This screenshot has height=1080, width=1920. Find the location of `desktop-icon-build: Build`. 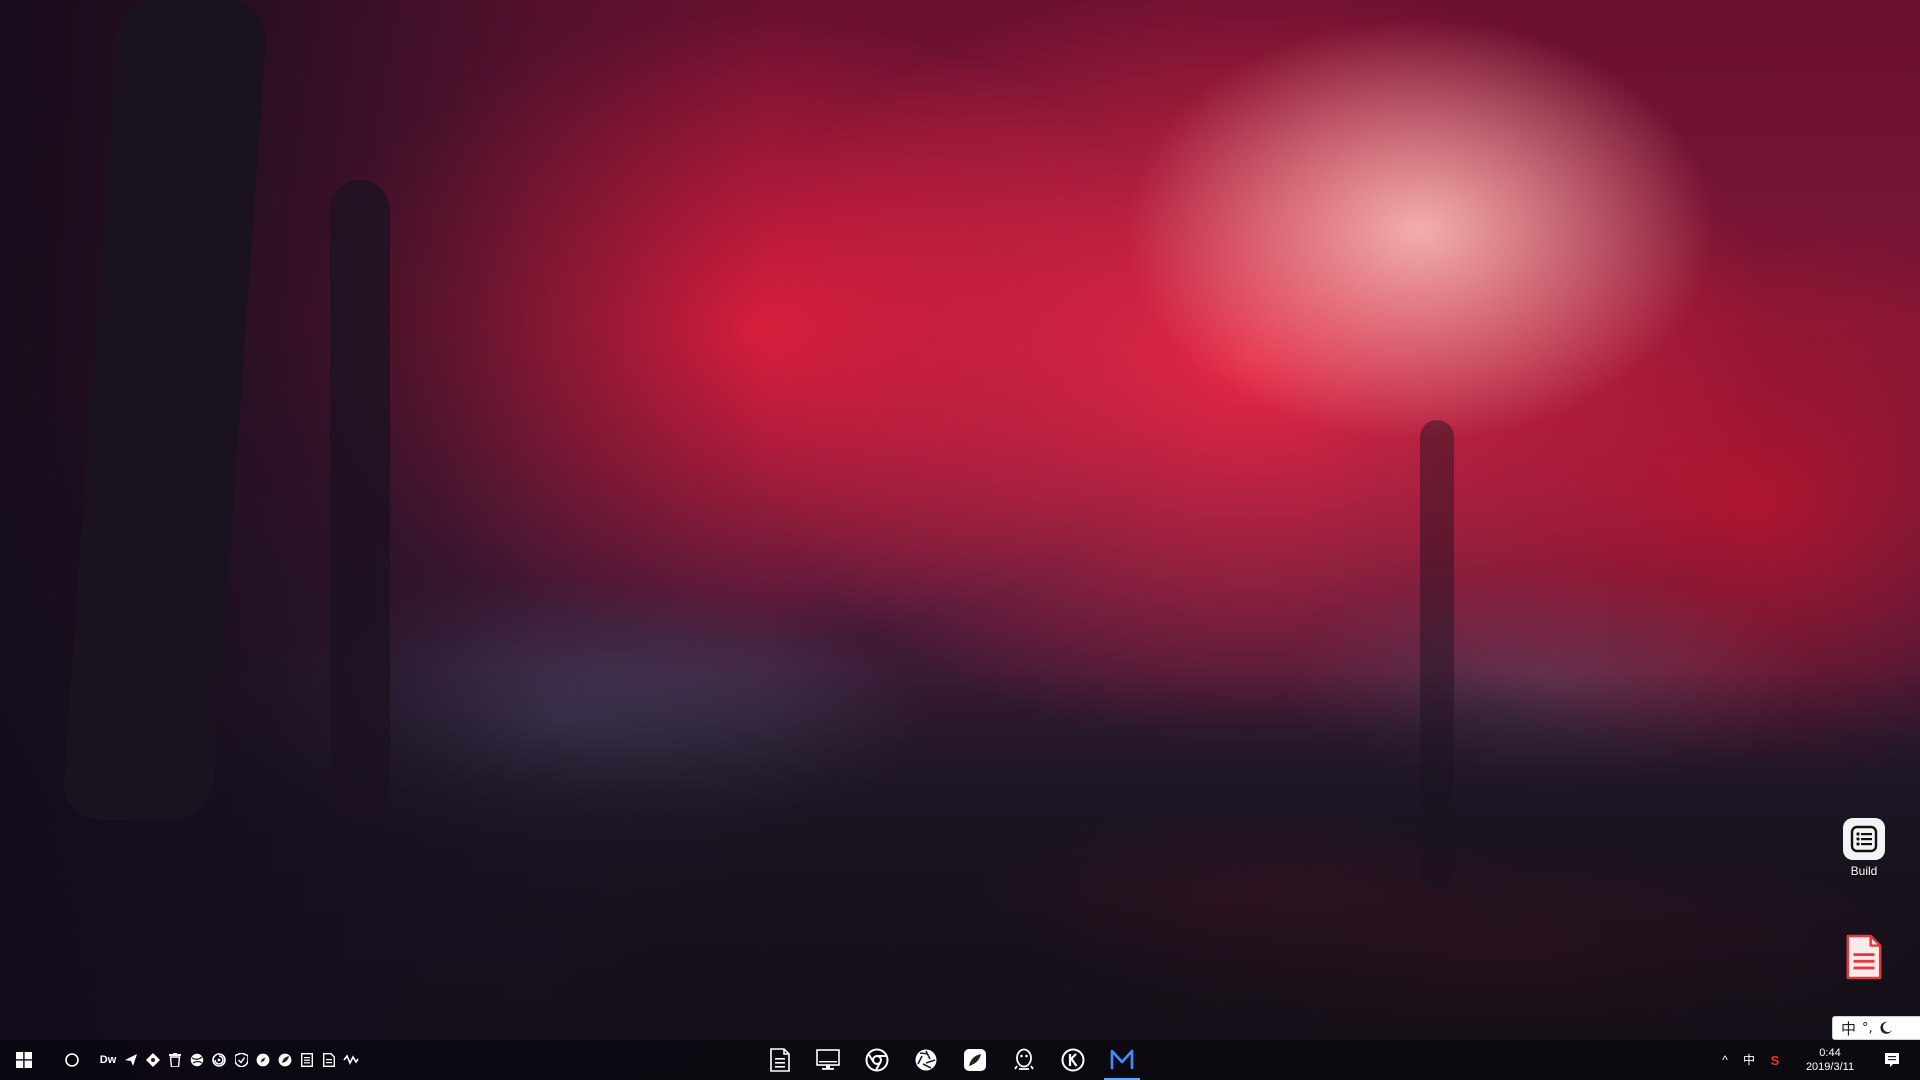

desktop-icon-build: Build is located at coordinates (1864, 848).